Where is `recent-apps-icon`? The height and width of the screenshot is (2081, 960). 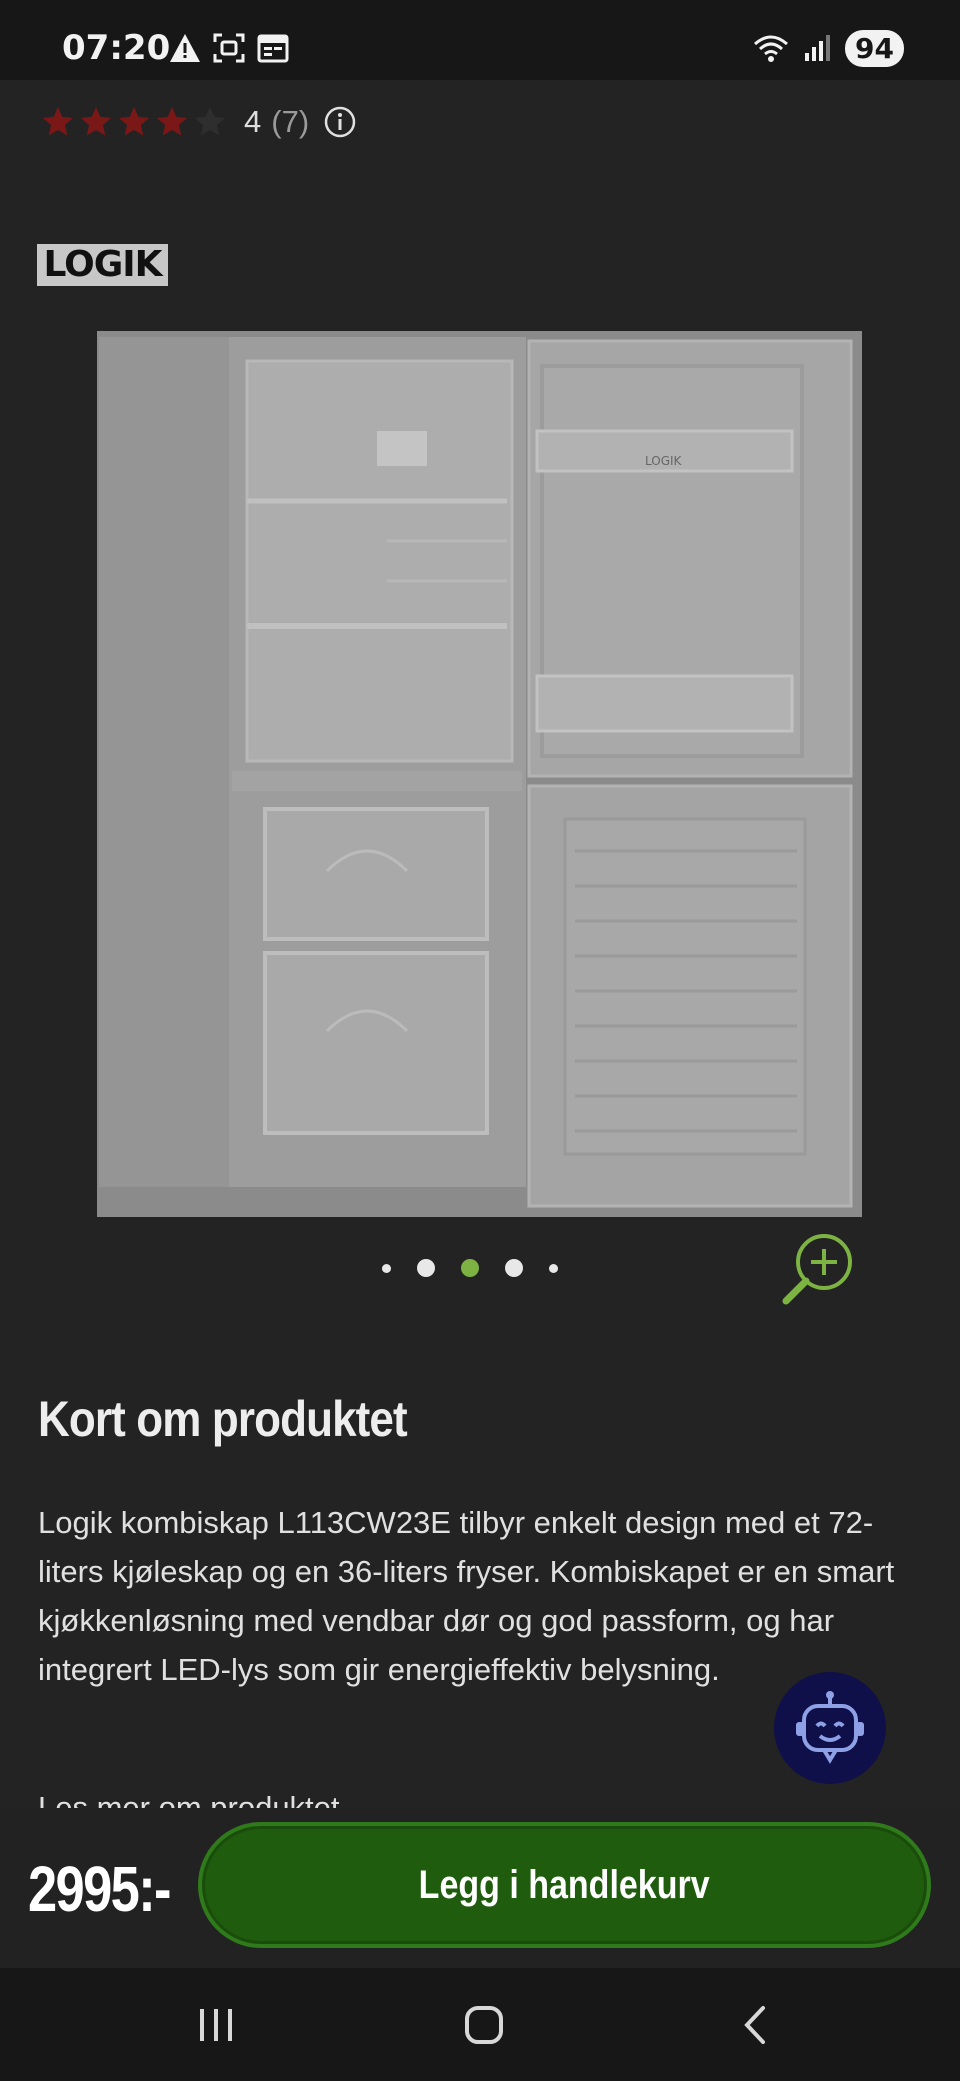
recent-apps-icon is located at coordinates (216, 2024).